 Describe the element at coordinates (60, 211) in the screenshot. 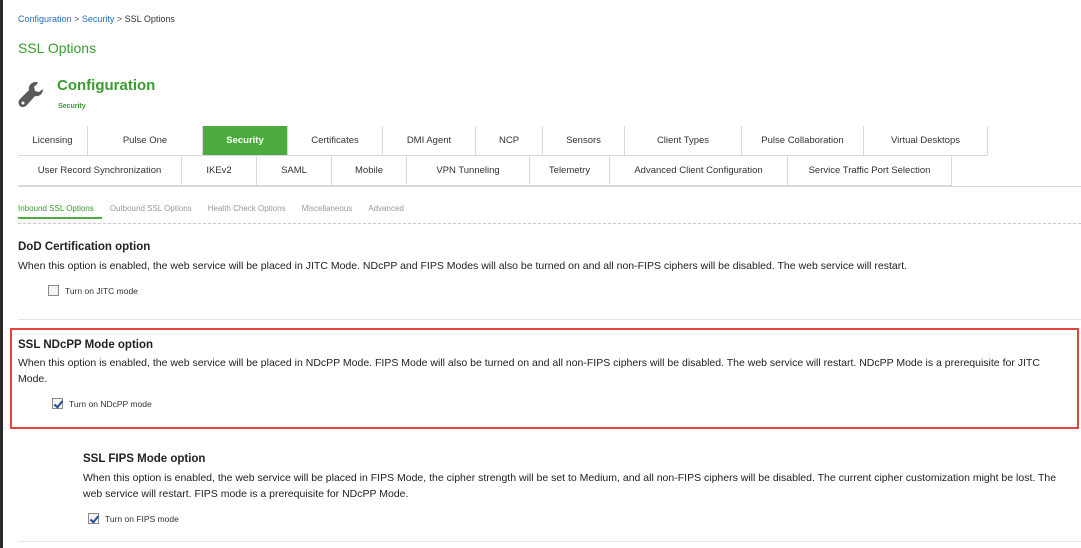

I see `subtab-inbound-ssl-options: Inbound SSL Options` at that location.